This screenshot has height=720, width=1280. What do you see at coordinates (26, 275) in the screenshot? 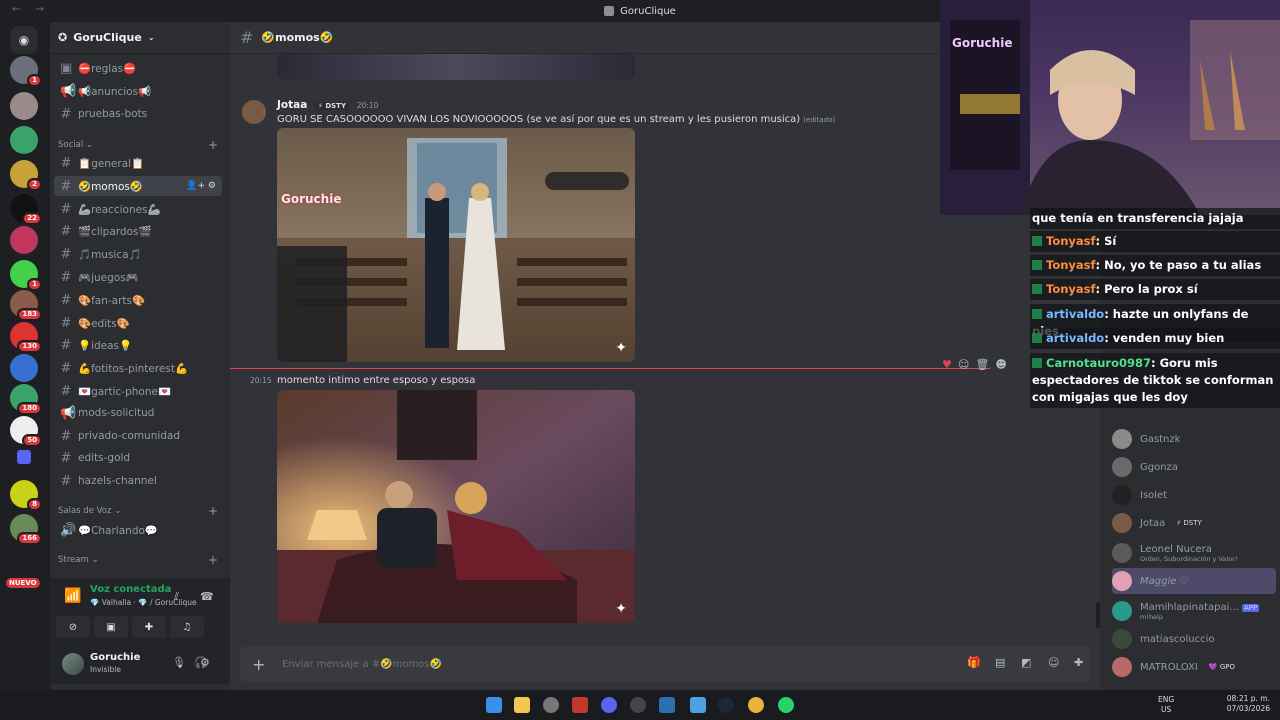
I see `server-icon-7: 1` at bounding box center [26, 275].